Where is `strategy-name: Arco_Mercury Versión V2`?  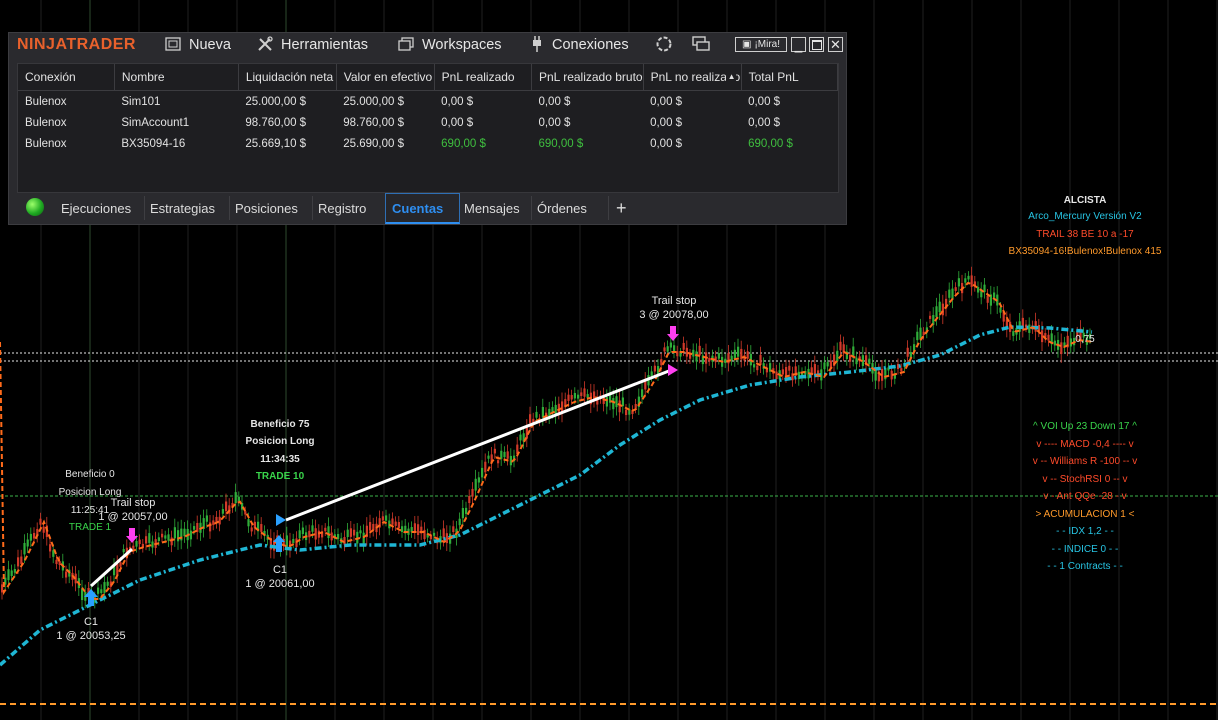 strategy-name: Arco_Mercury Versión V2 is located at coordinates (1085, 216).